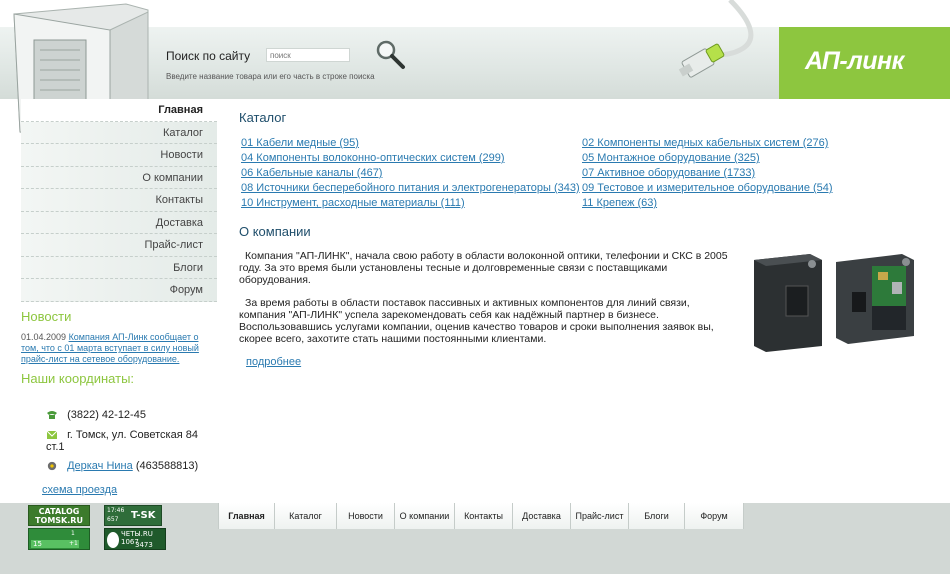 This screenshot has width=950, height=574. What do you see at coordinates (79, 490) in the screenshot?
I see `directions-link: схема проезда` at bounding box center [79, 490].